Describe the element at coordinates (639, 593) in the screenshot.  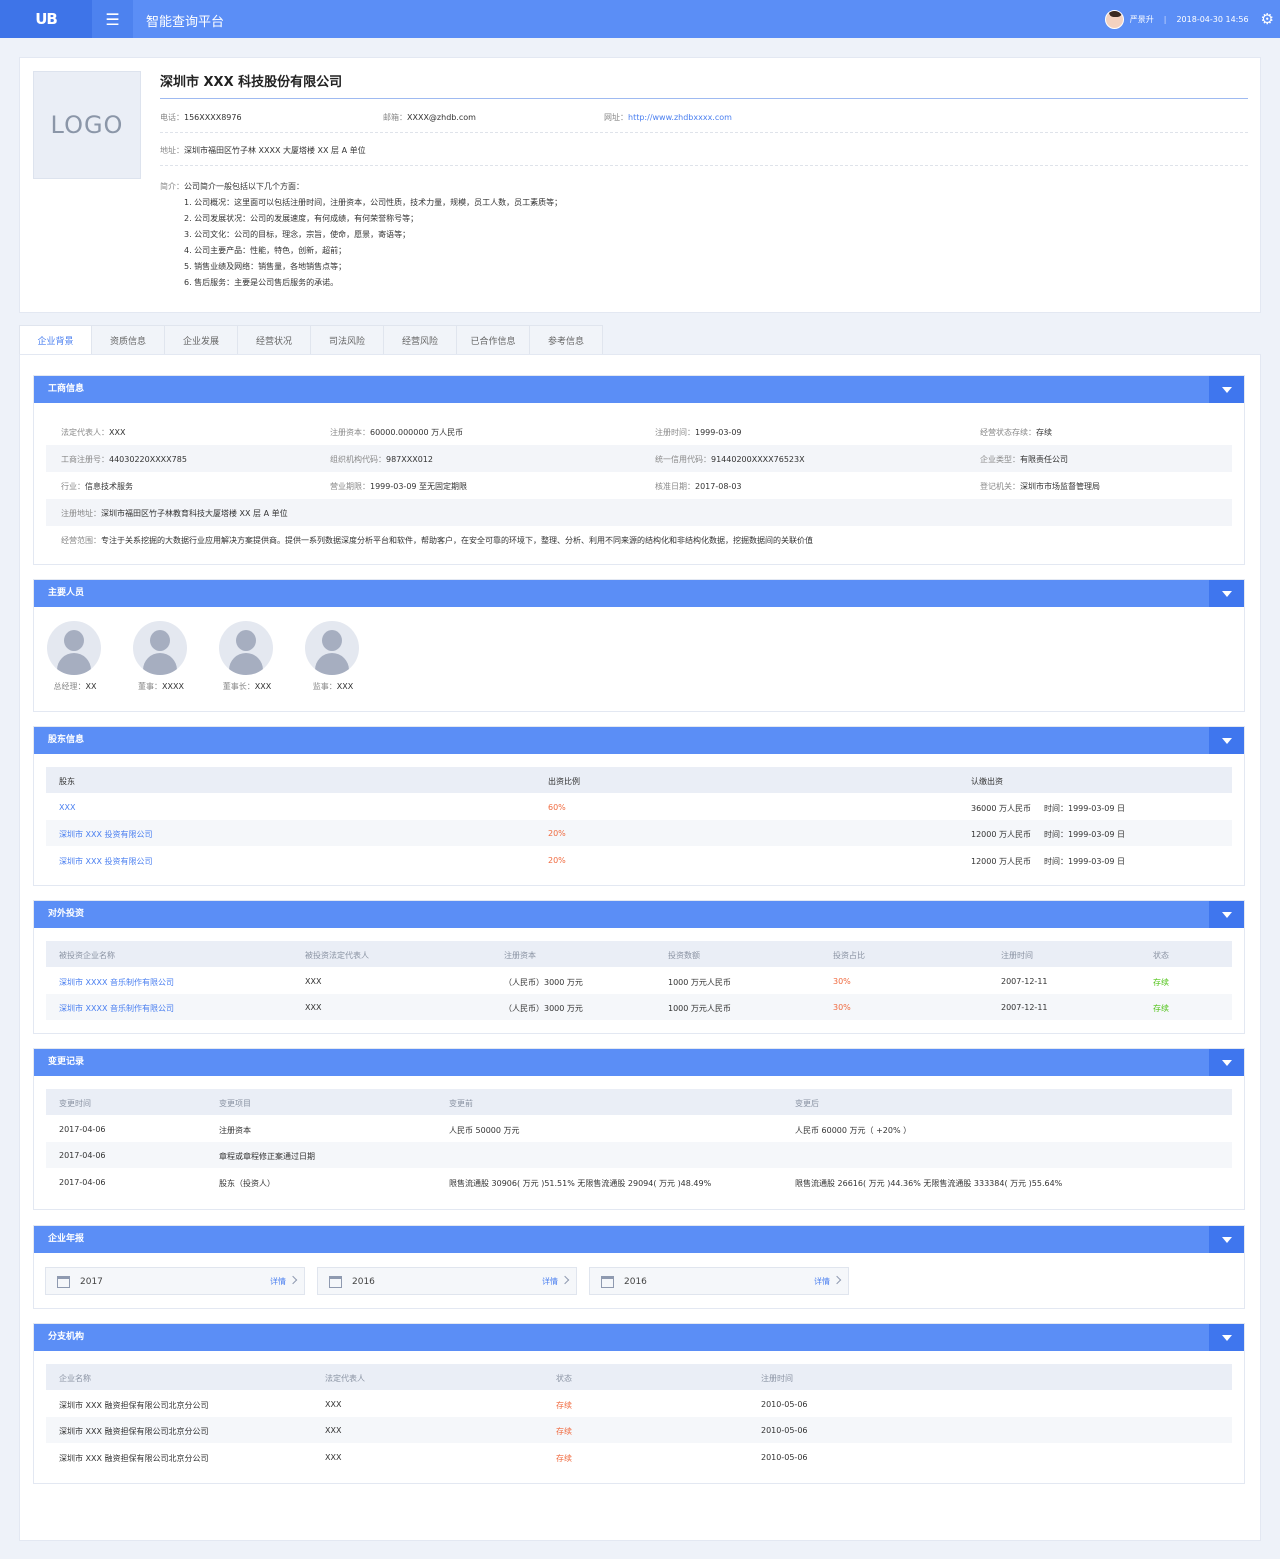
I see `panel-header: 主要人员` at that location.